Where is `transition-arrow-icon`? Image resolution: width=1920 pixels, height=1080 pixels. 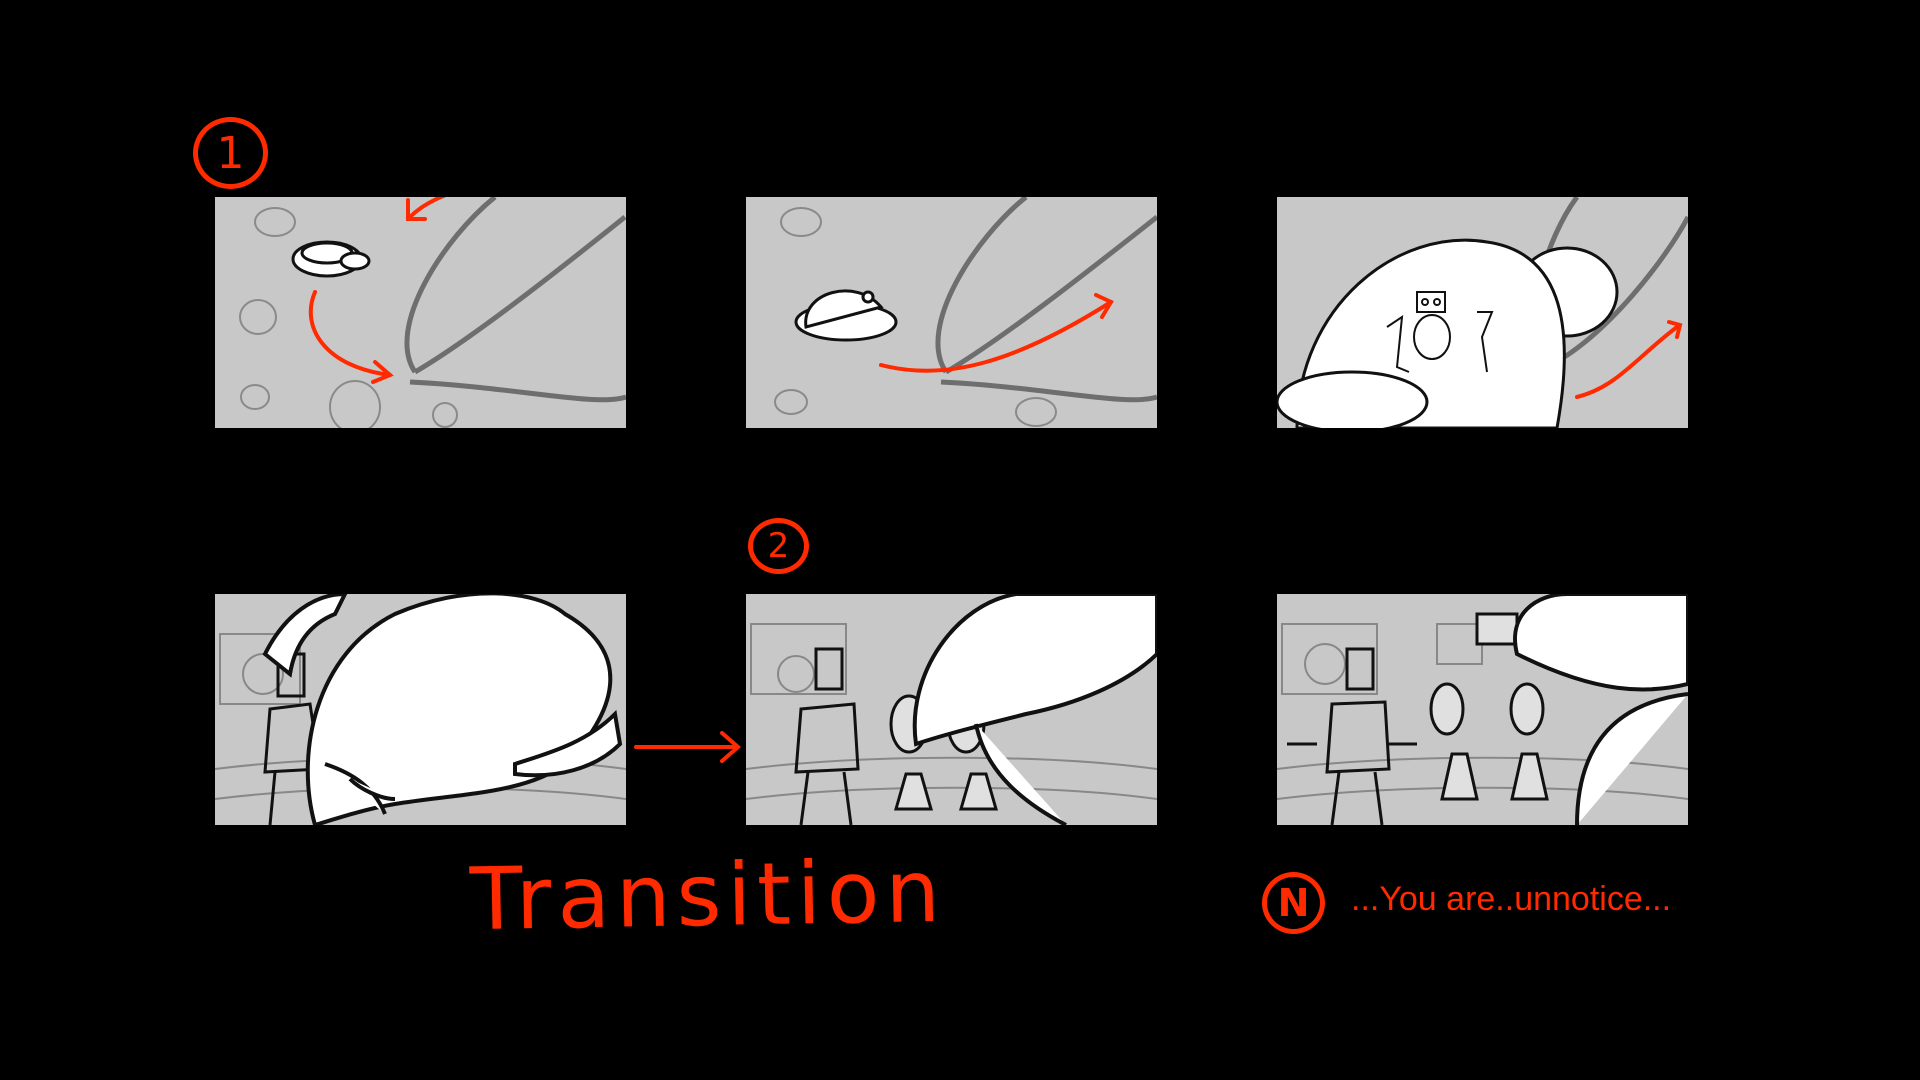 transition-arrow-icon is located at coordinates (688, 747).